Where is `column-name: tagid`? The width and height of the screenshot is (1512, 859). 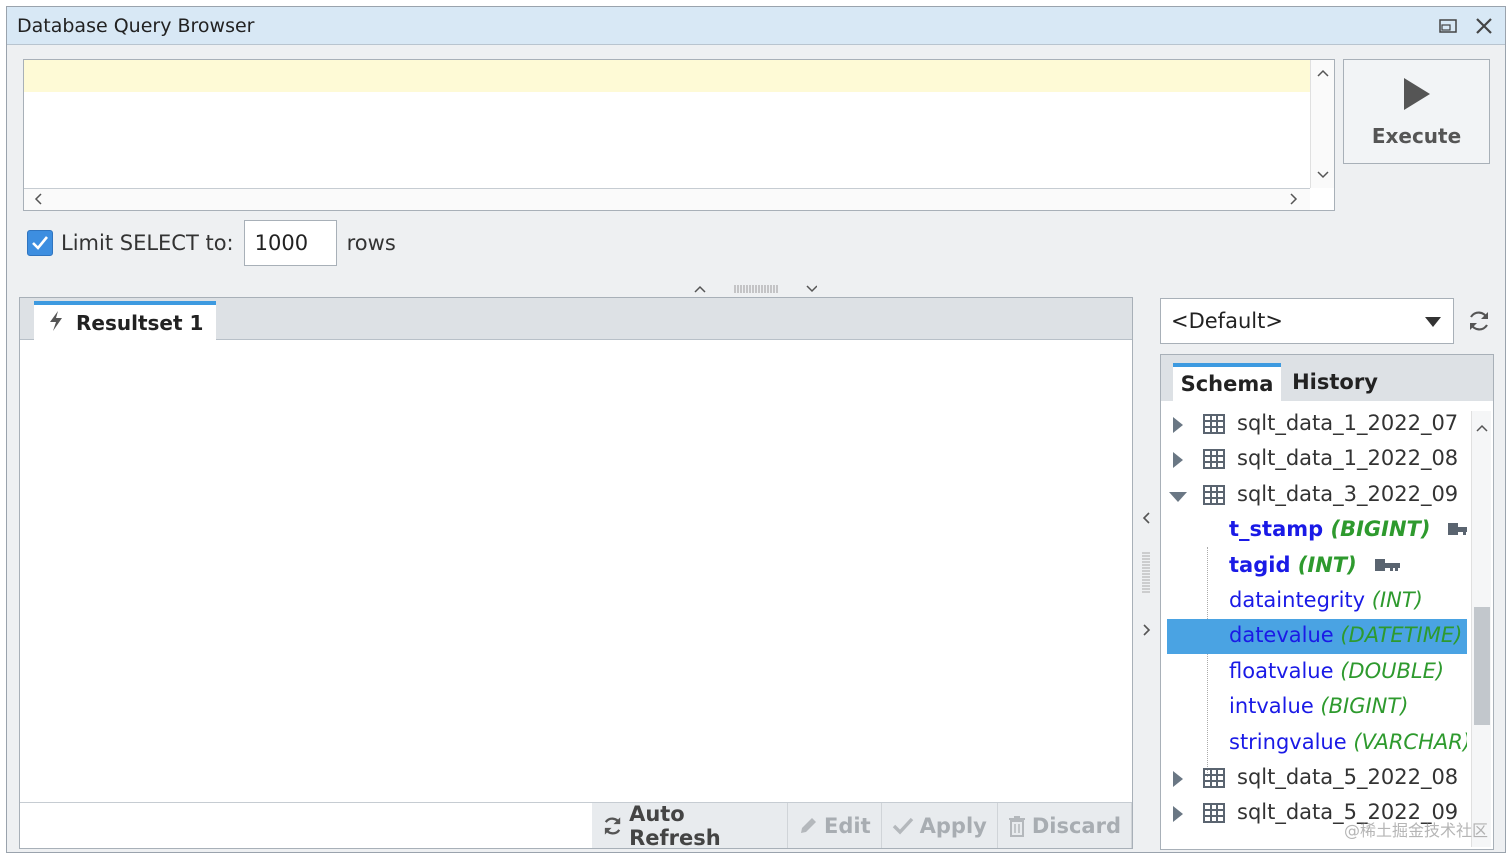
column-name: tagid is located at coordinates (1260, 564).